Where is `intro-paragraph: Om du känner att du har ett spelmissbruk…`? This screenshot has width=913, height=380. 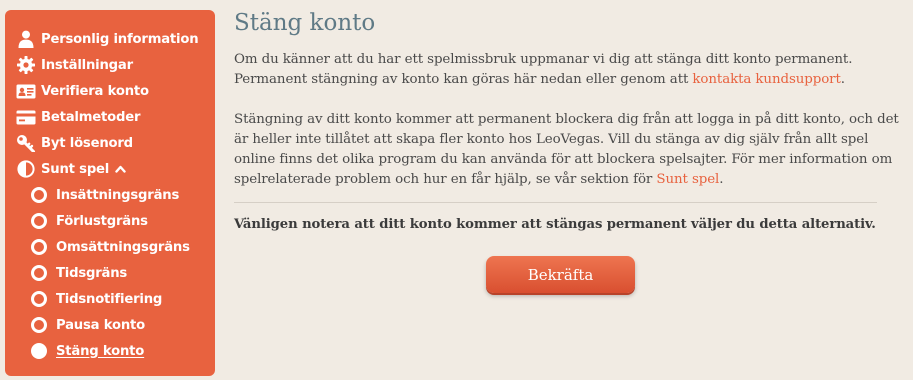 intro-paragraph: Om du känner att du har ett spelmissbruk… is located at coordinates (569, 70).